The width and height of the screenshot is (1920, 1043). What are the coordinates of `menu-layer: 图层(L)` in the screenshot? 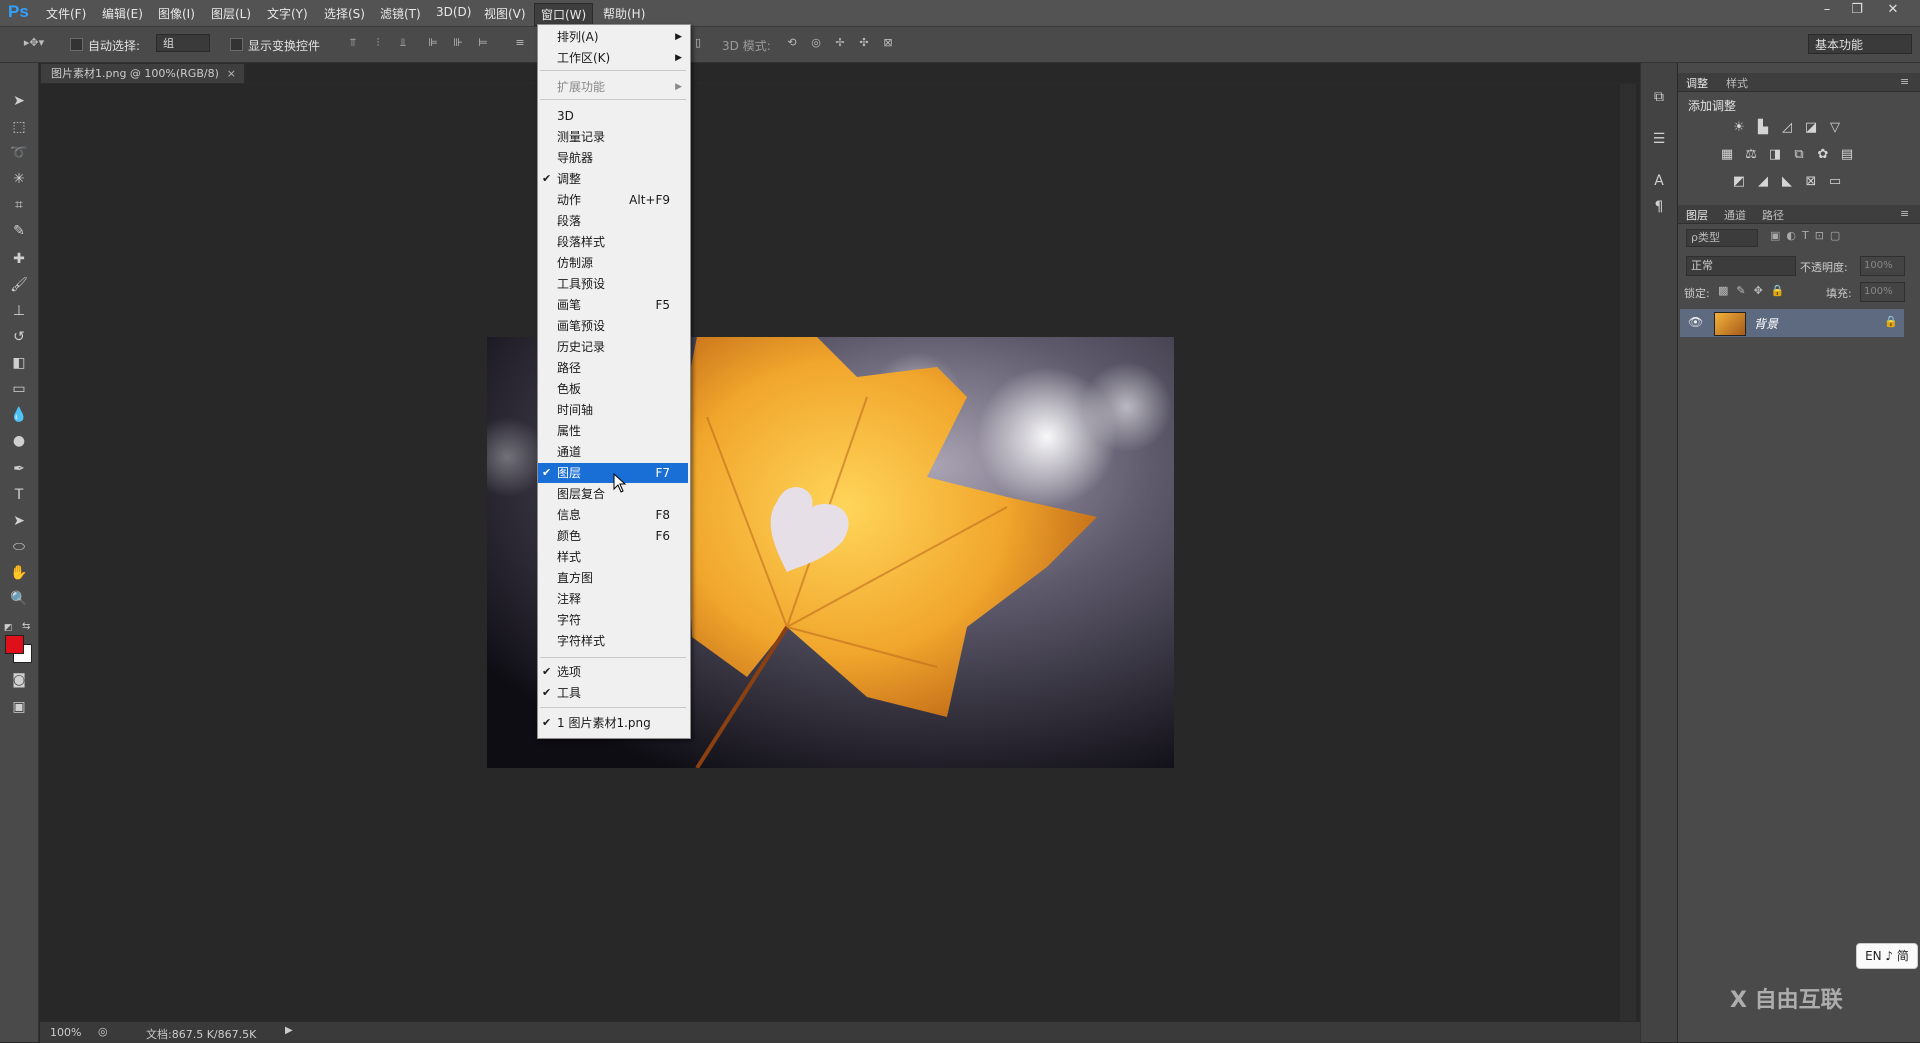 It's located at (231, 13).